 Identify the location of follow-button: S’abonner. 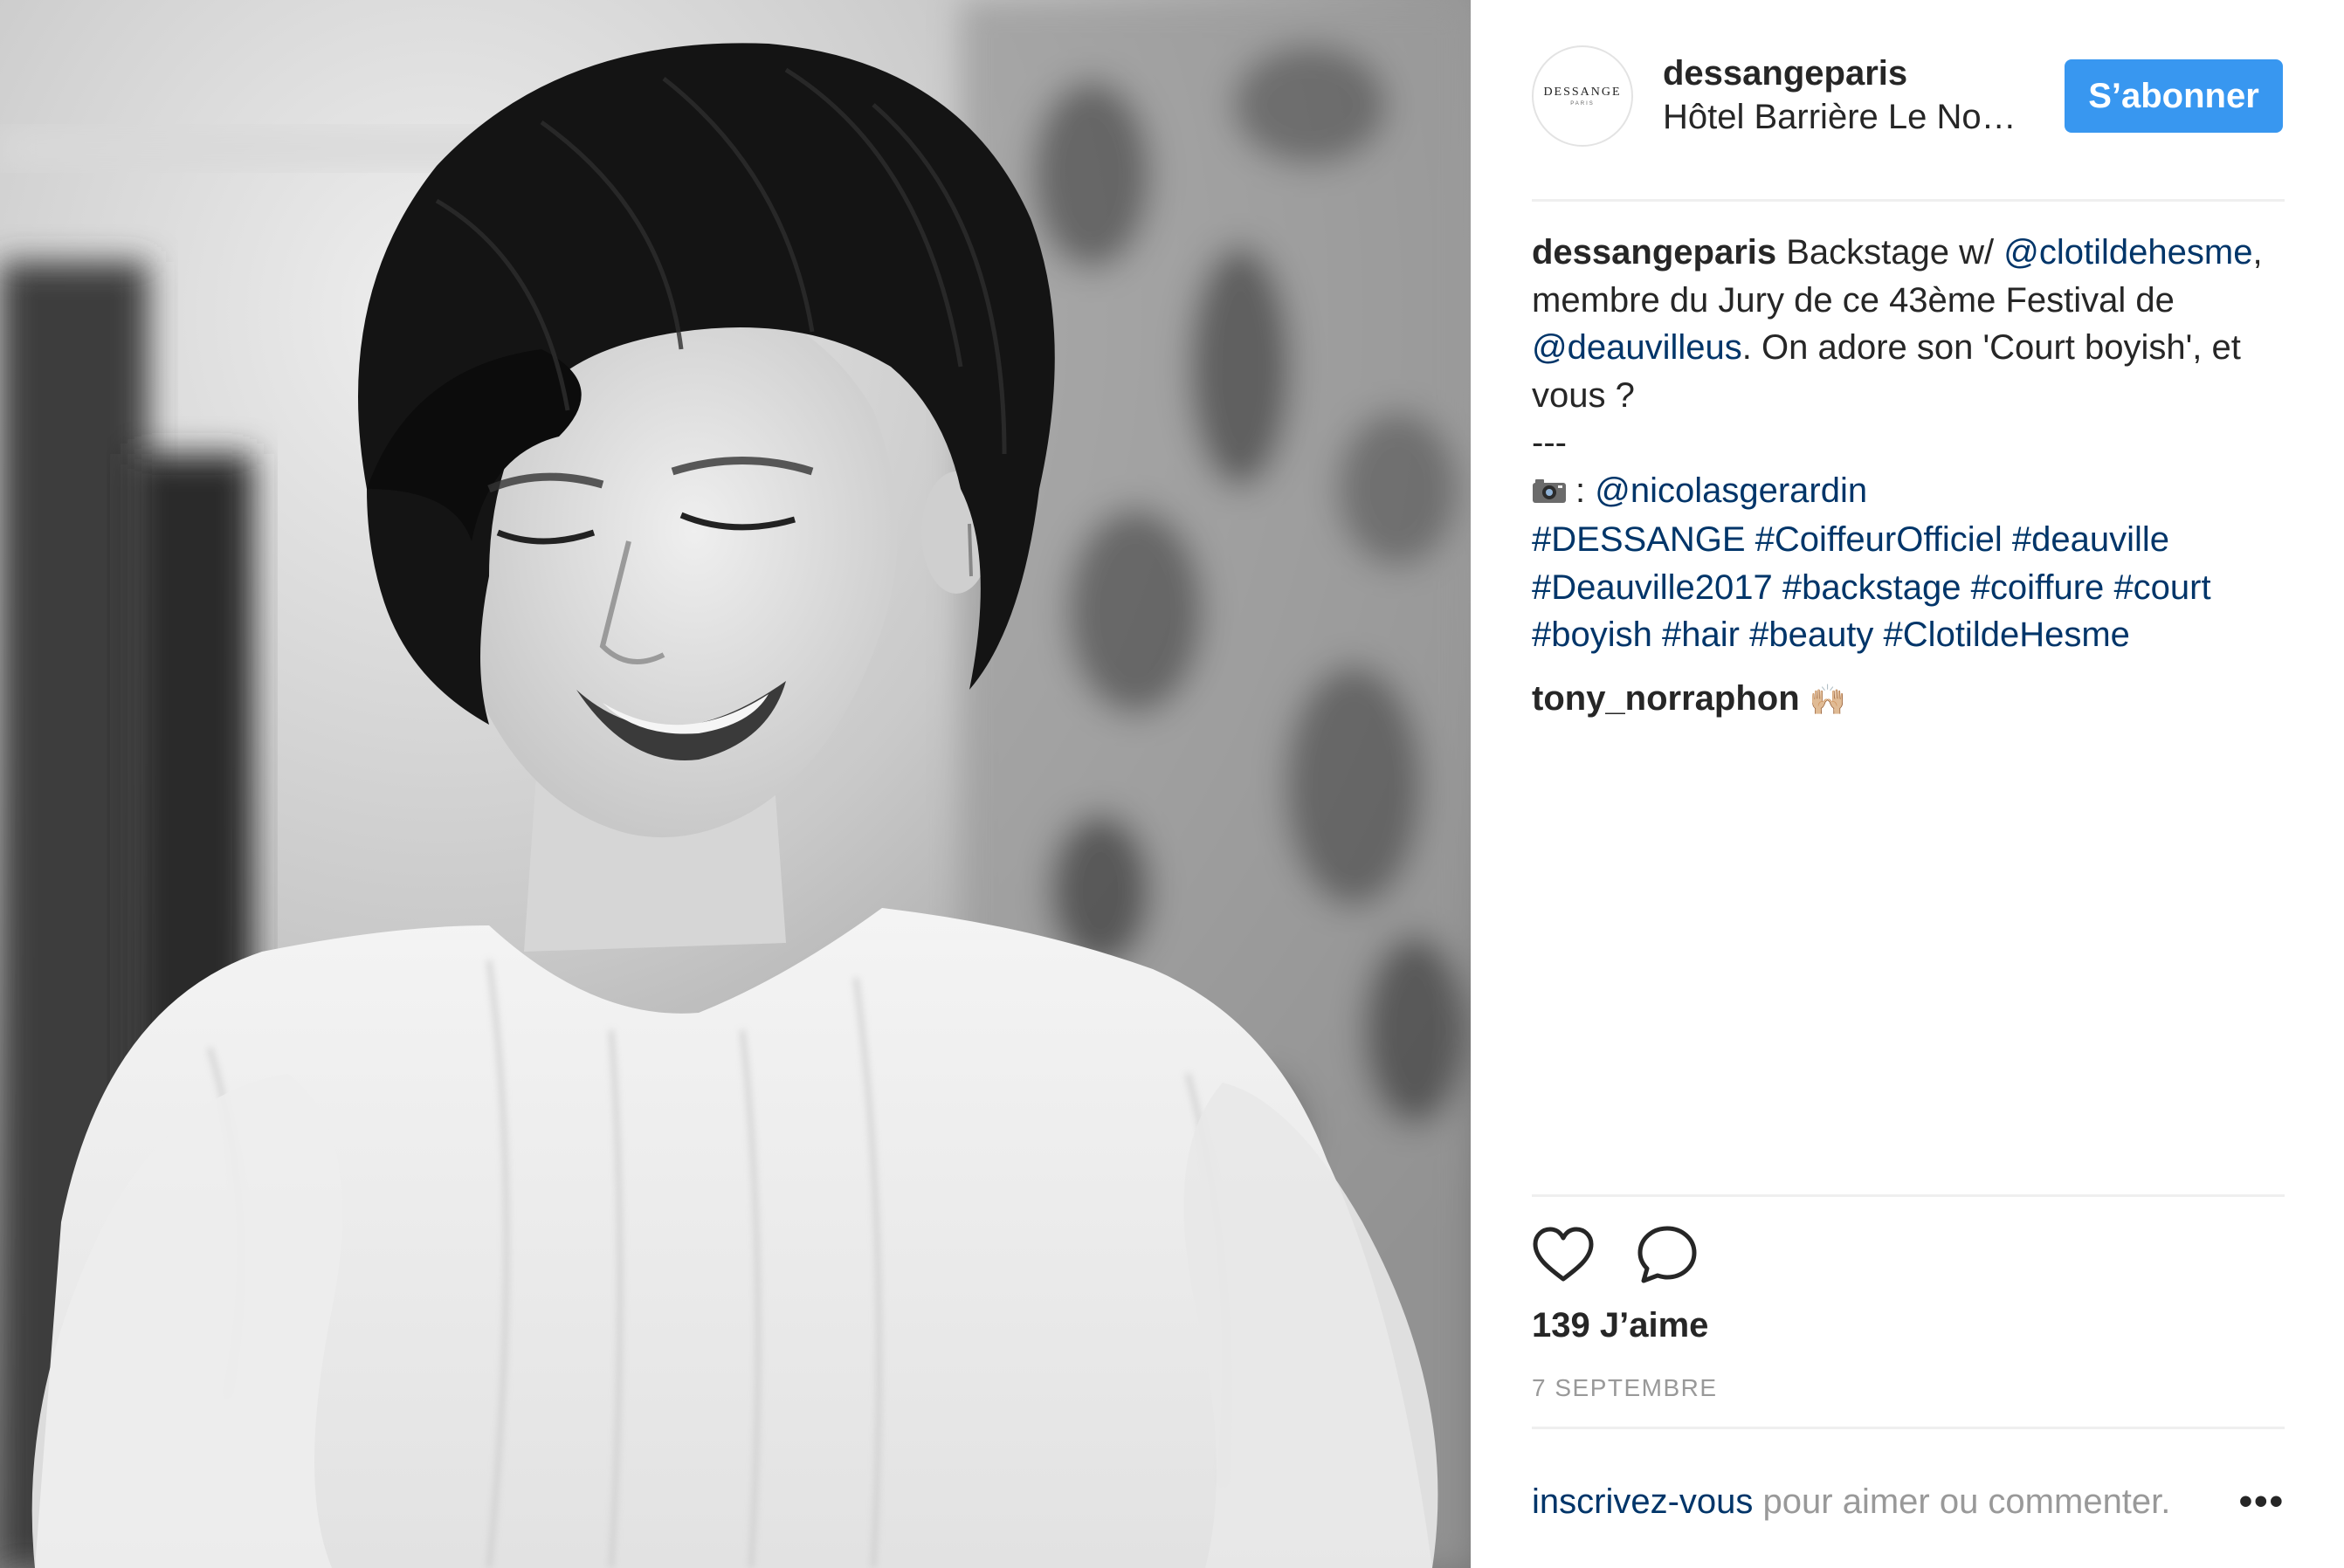
(2174, 96).